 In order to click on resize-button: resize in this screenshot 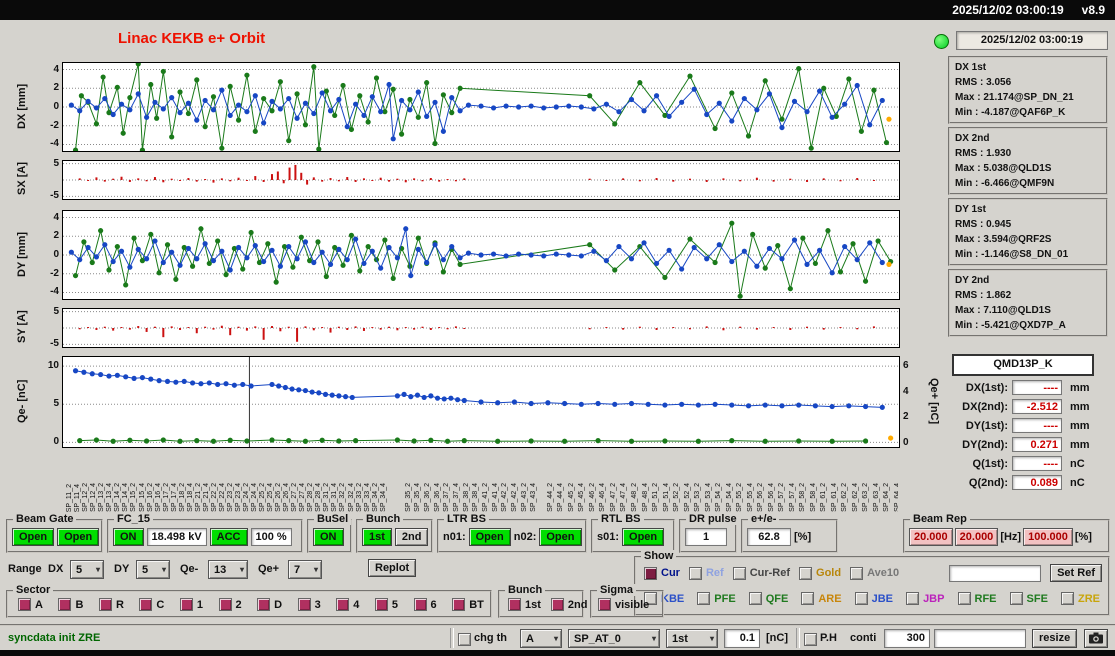, I will do `click(1055, 638)`.